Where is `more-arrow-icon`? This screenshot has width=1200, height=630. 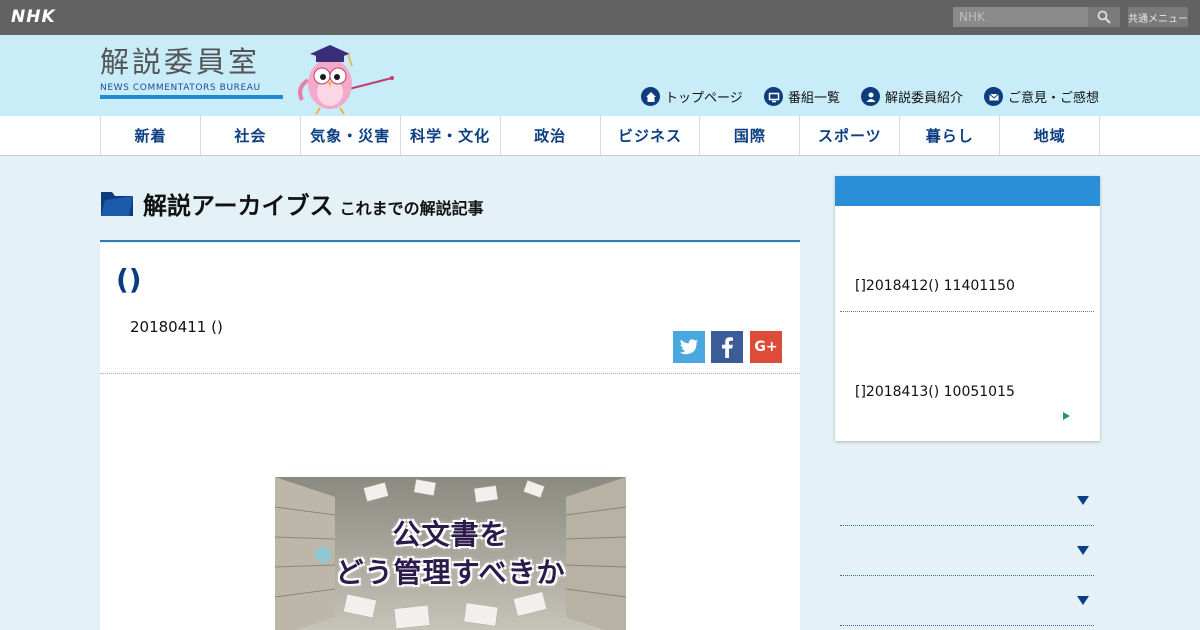
more-arrow-icon is located at coordinates (1066, 416).